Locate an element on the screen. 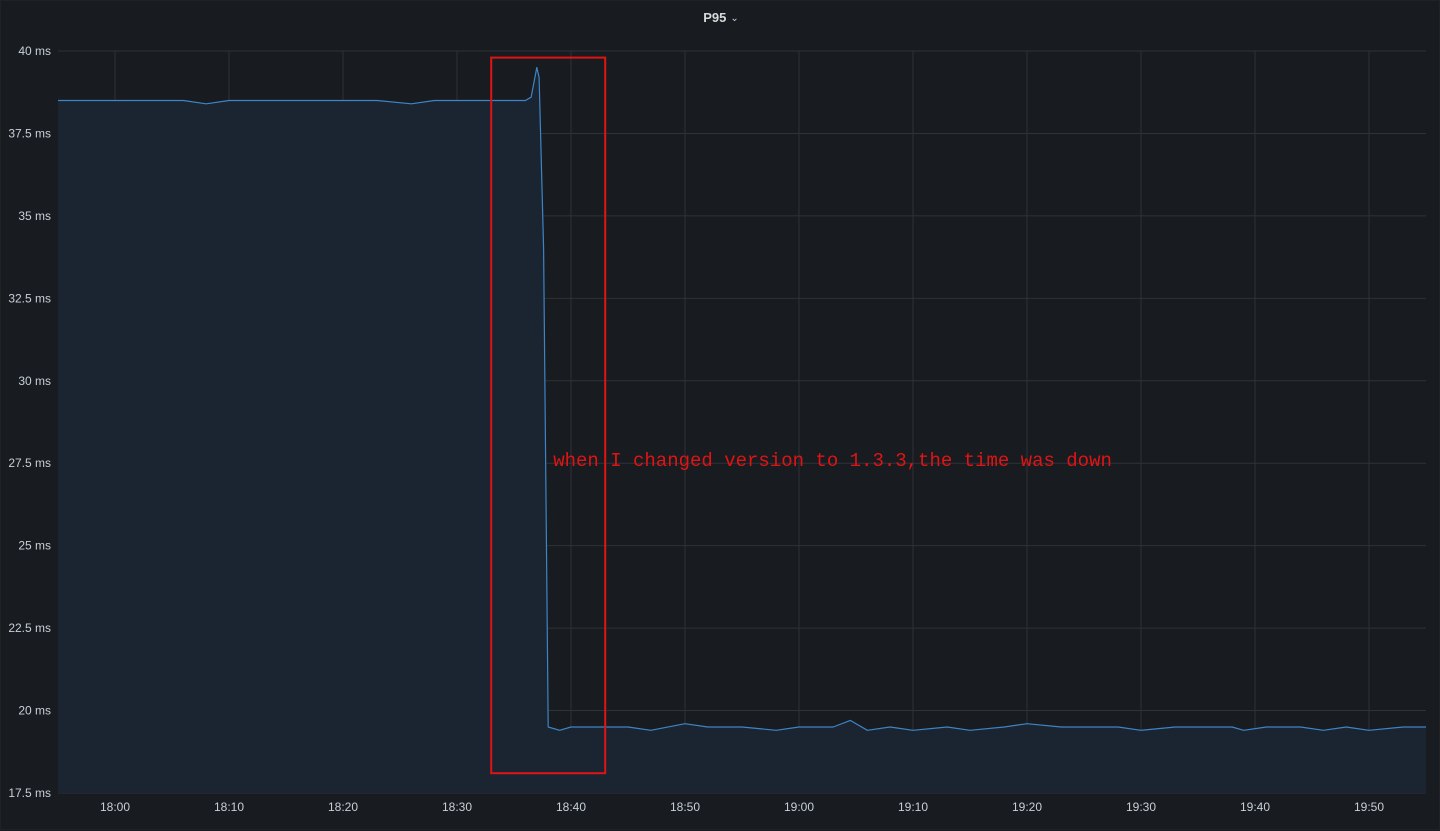 Image resolution: width=1440 pixels, height=831 pixels. y-tick-label: 35 ms is located at coordinates (34, 216).